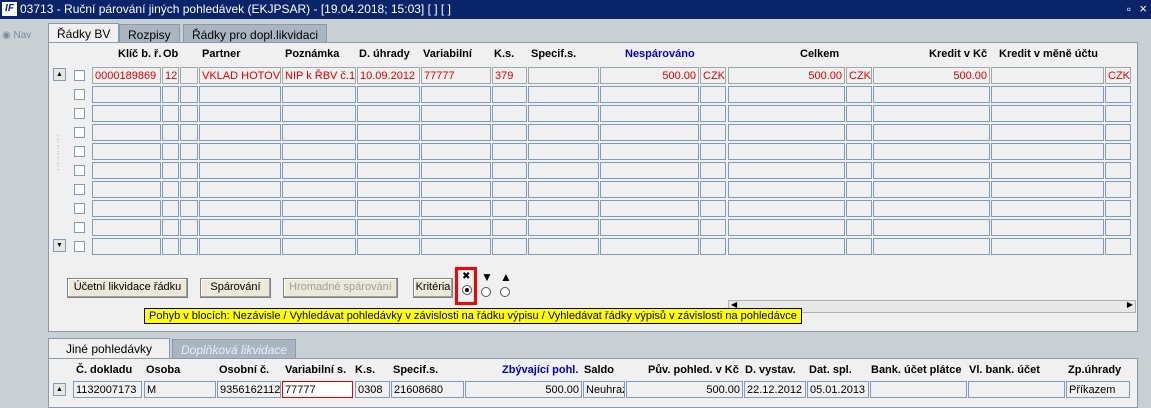  I want to click on cell-d-vystav: 22.12.2012, so click(775, 389).